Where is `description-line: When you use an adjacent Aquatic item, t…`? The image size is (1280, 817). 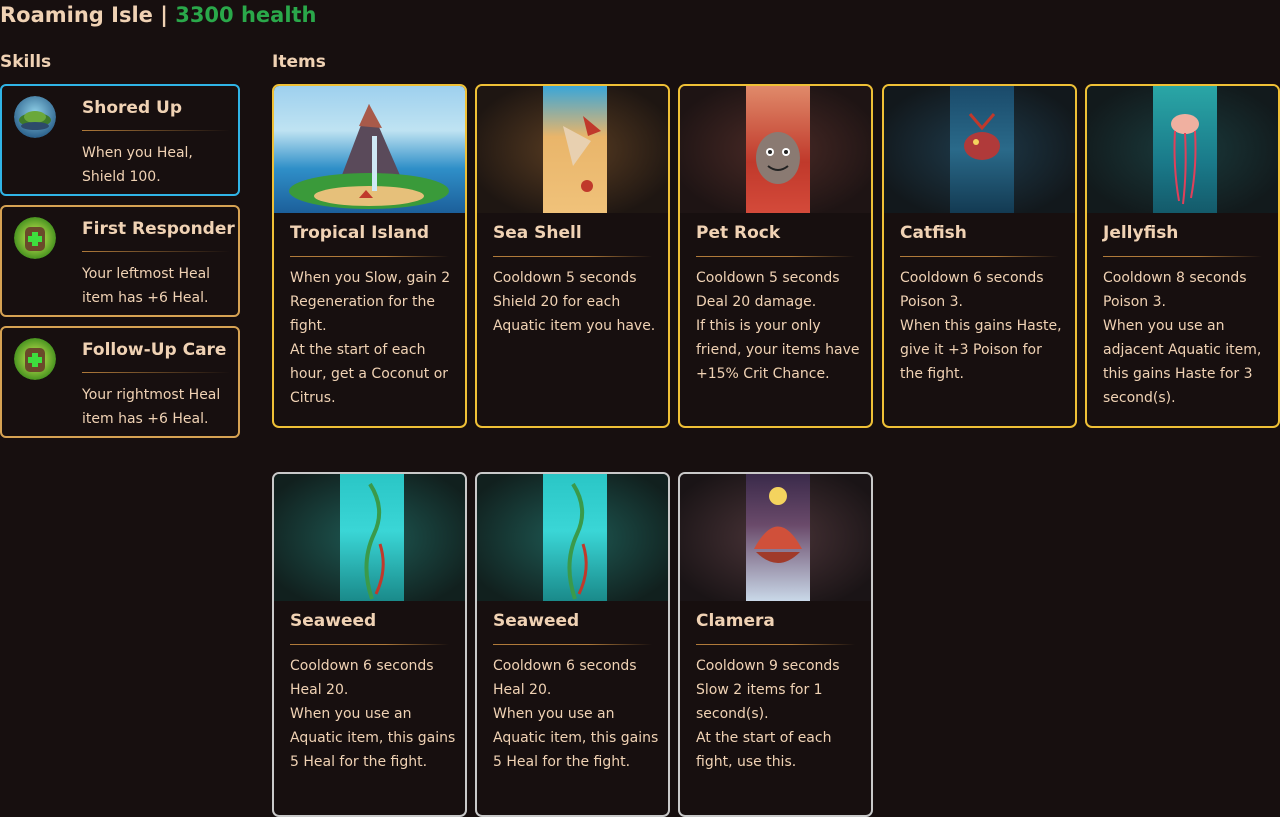 description-line: When you use an adjacent Aquatic item, t… is located at coordinates (1182, 362).